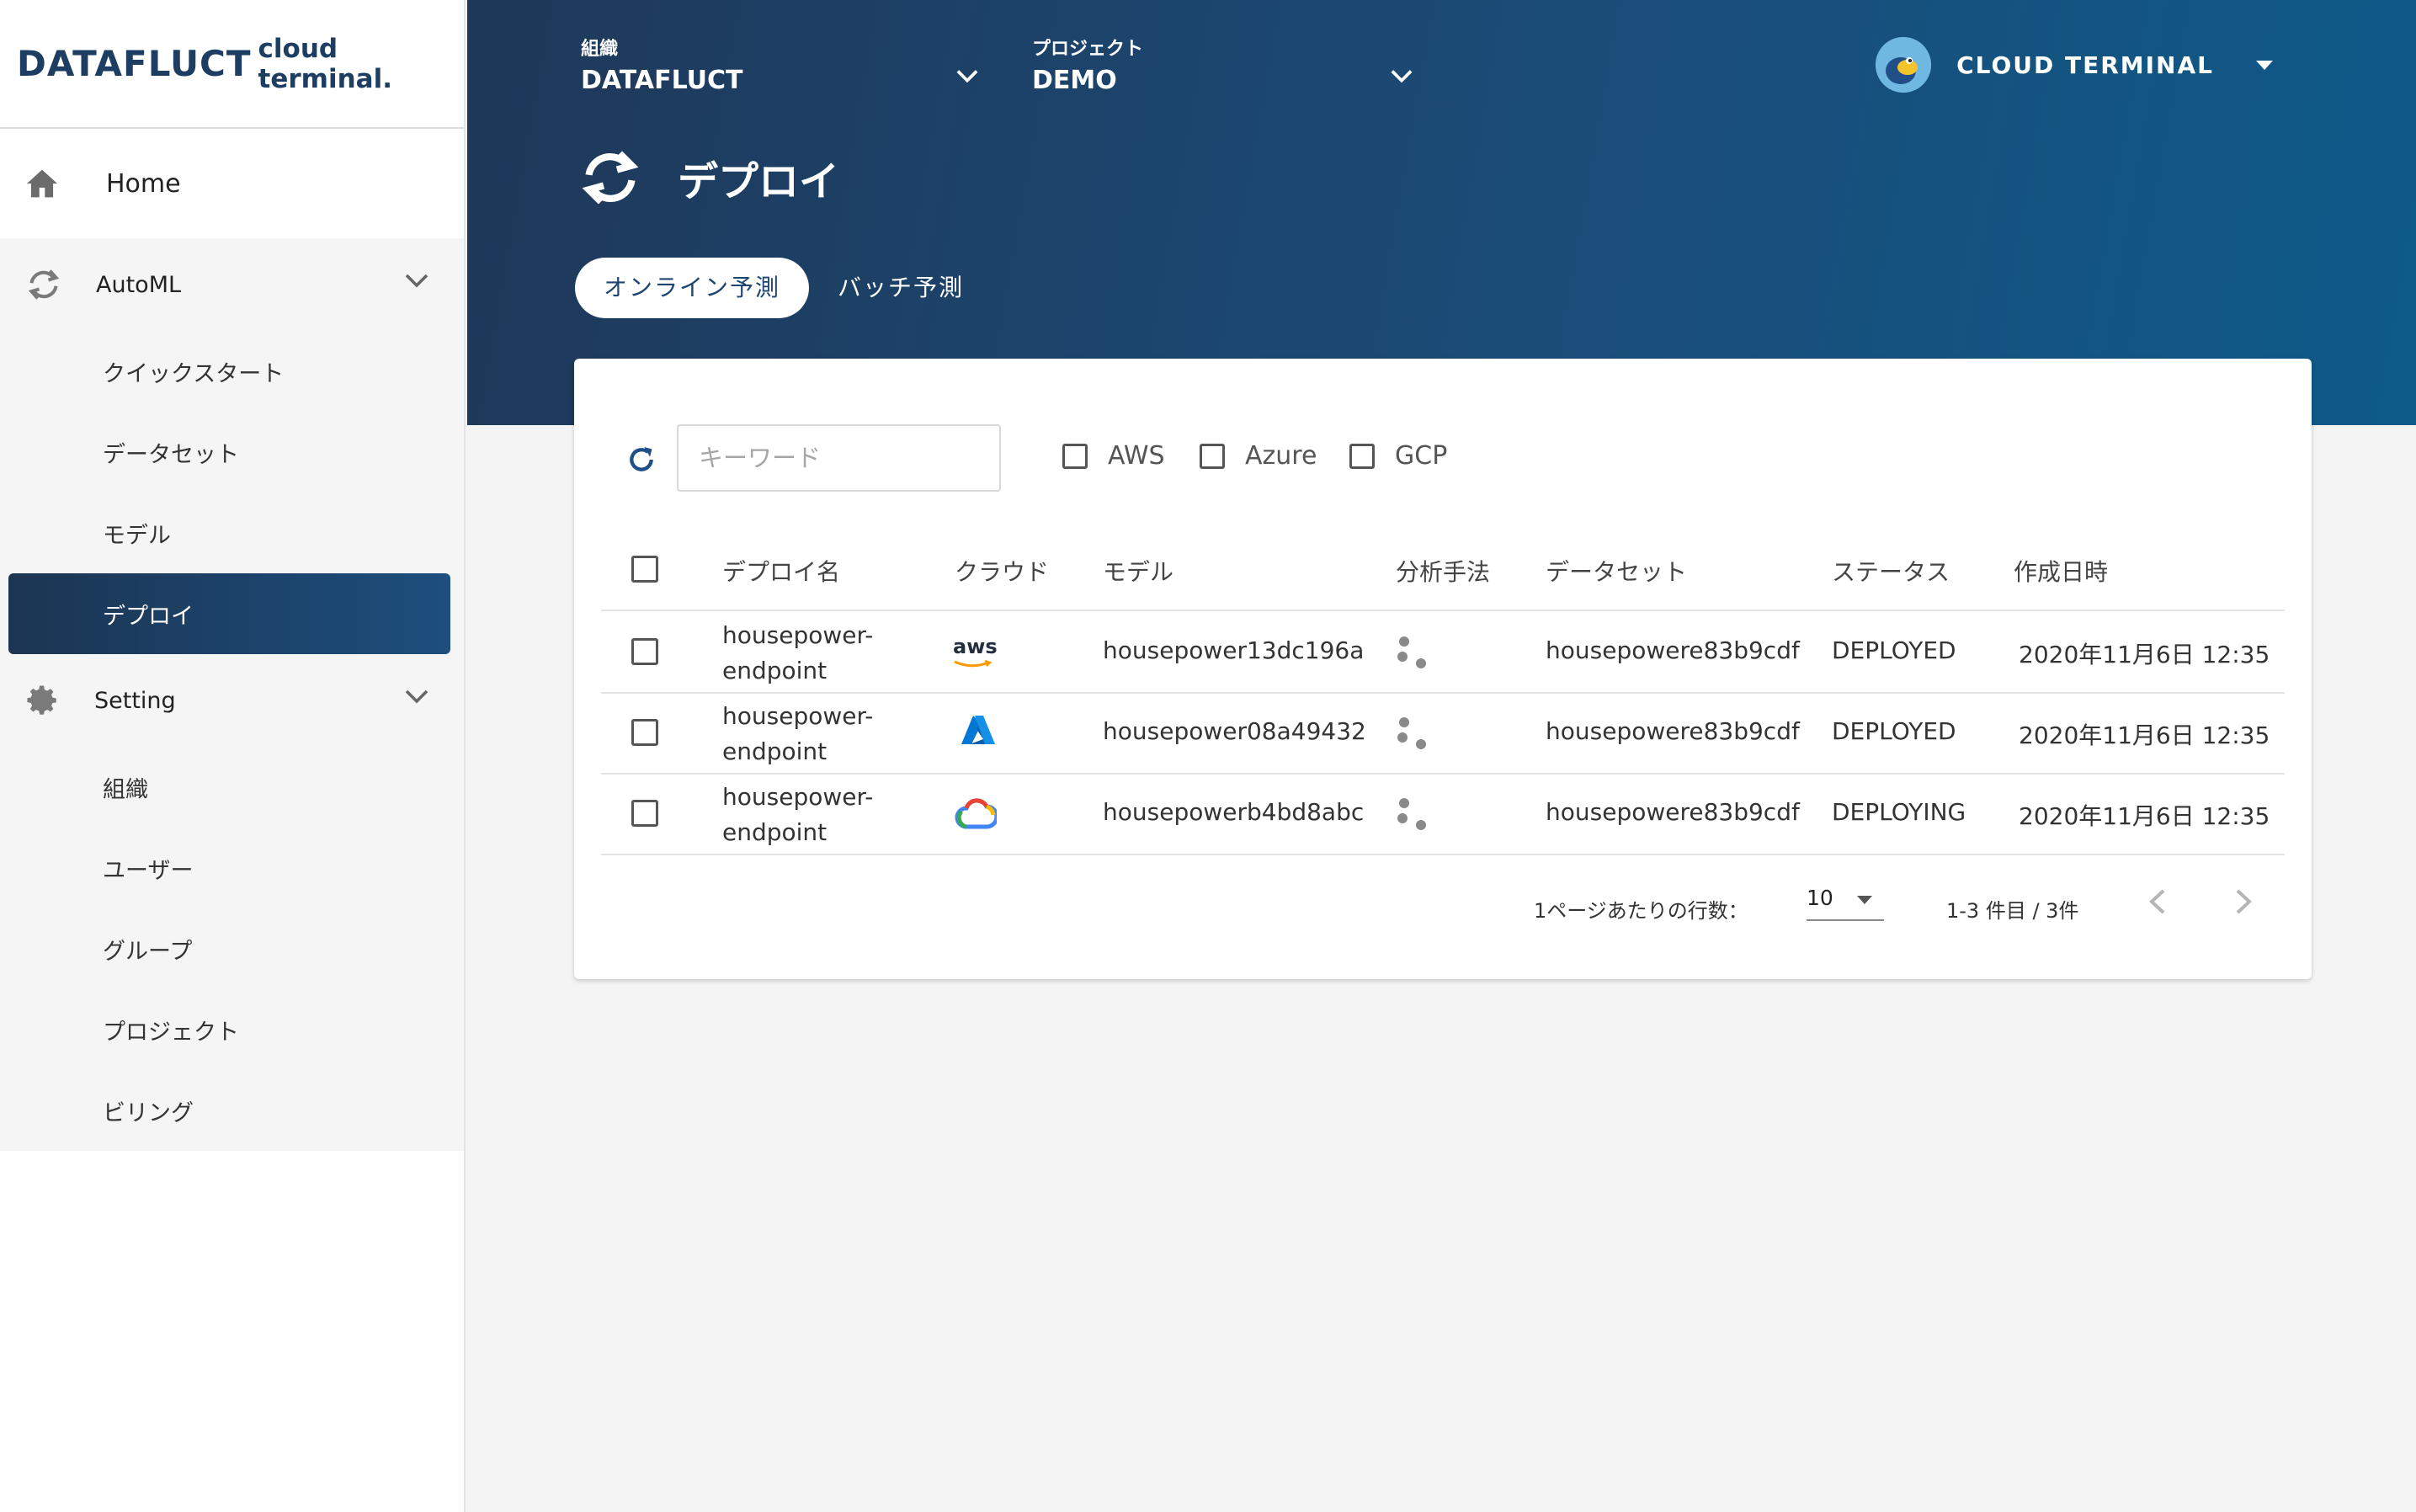 The image size is (2416, 1512). What do you see at coordinates (1074, 81) in the screenshot?
I see `project-value: DEMO` at bounding box center [1074, 81].